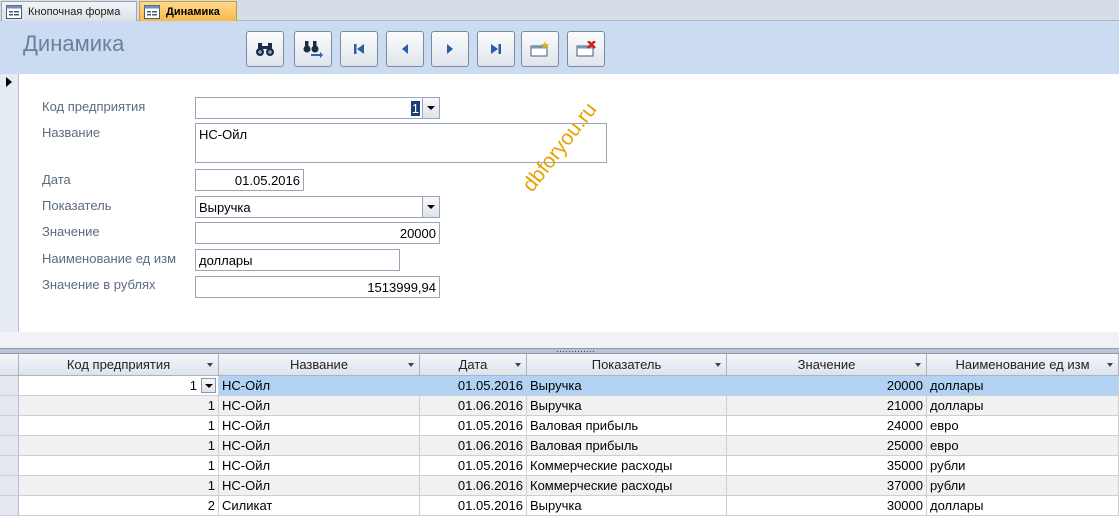  I want to click on next-record-button, so click(450, 49).